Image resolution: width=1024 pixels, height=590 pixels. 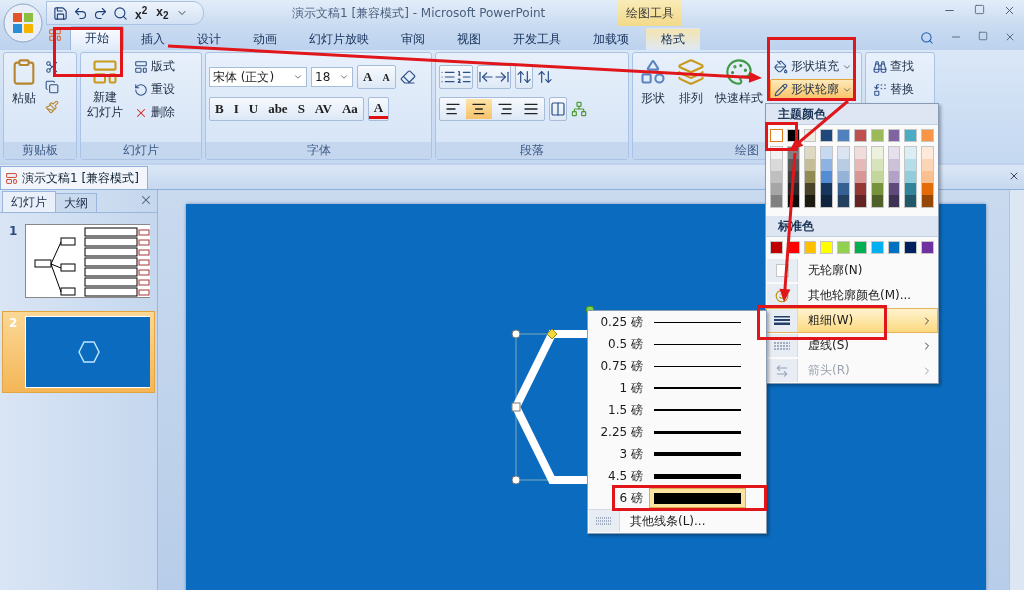 What do you see at coordinates (52, 107) in the screenshot?
I see `format-painter-icon` at bounding box center [52, 107].